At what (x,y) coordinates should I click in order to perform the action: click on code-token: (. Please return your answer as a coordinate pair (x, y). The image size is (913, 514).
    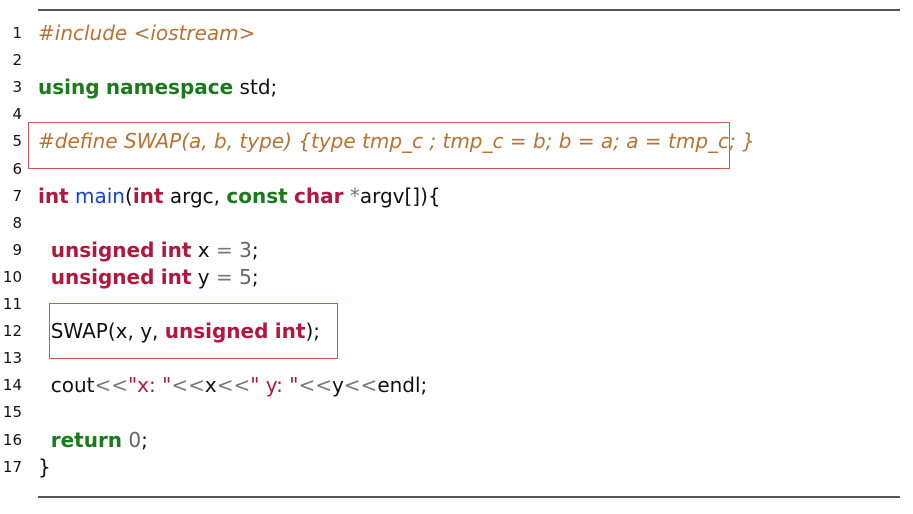
    Looking at the image, I should click on (129, 195).